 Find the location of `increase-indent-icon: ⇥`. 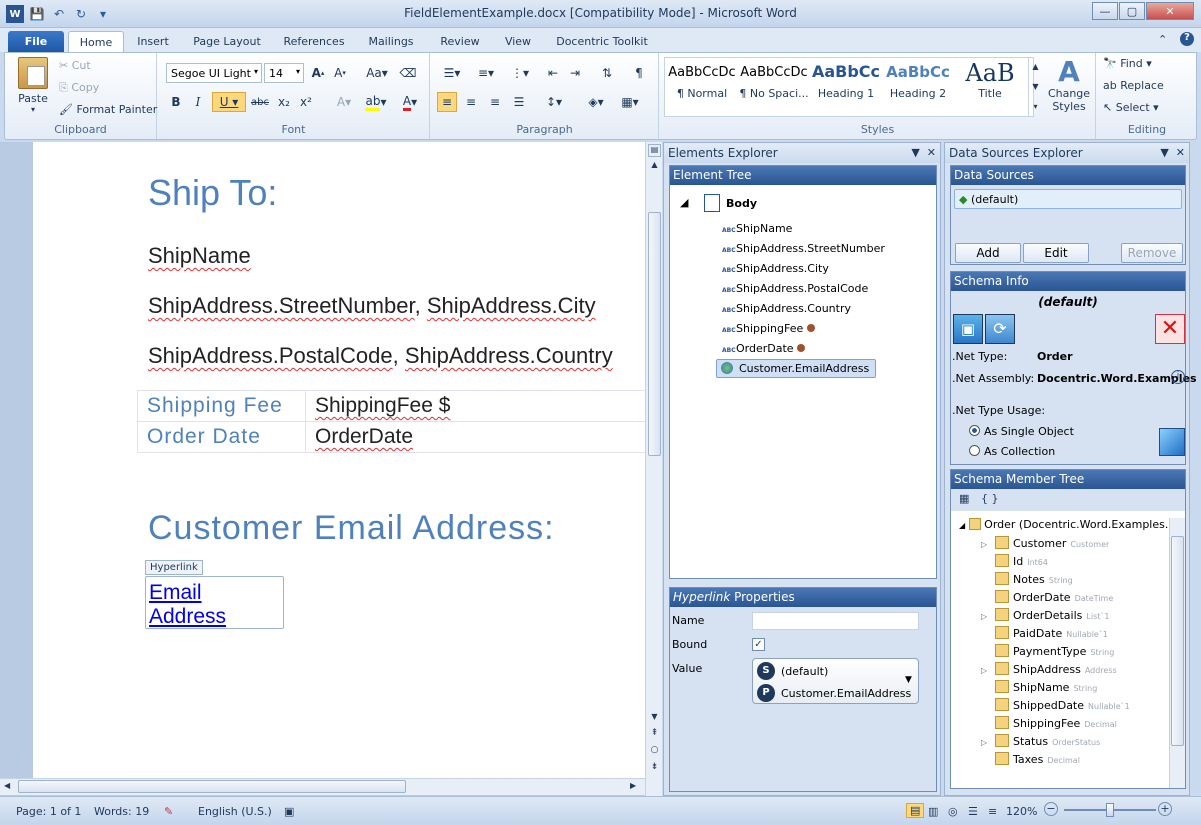

increase-indent-icon: ⇥ is located at coordinates (575, 73).